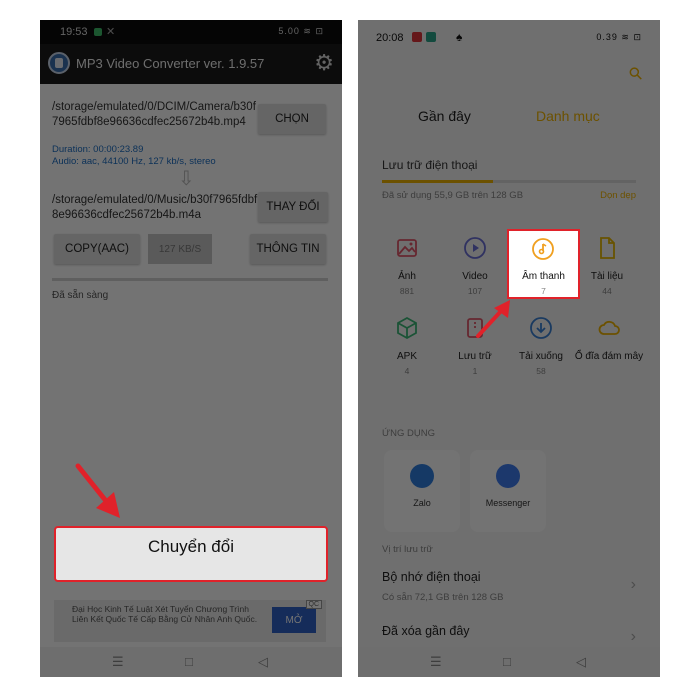  What do you see at coordinates (508, 503) in the screenshot?
I see `app-name: Messenger` at bounding box center [508, 503].